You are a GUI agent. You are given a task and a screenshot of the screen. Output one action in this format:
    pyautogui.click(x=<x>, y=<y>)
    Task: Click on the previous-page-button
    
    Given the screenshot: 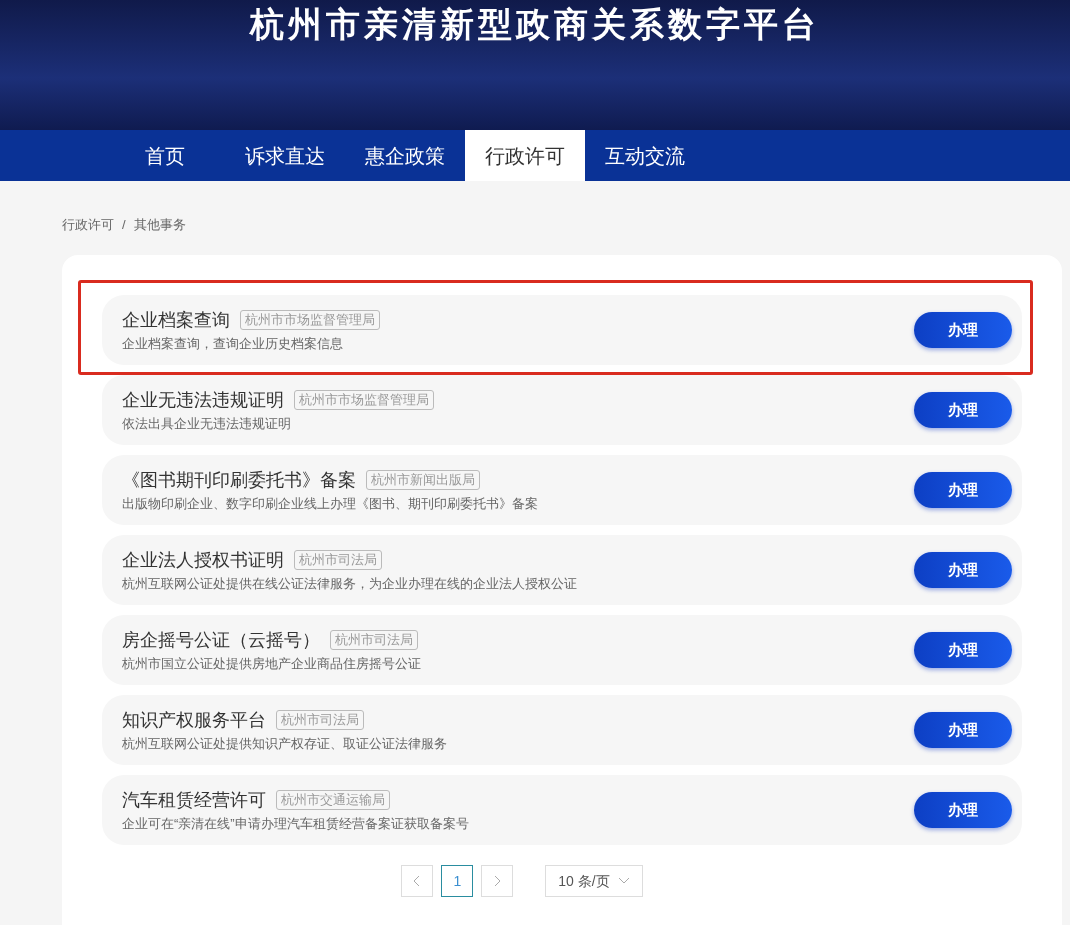 What is the action you would take?
    pyautogui.click(x=417, y=881)
    